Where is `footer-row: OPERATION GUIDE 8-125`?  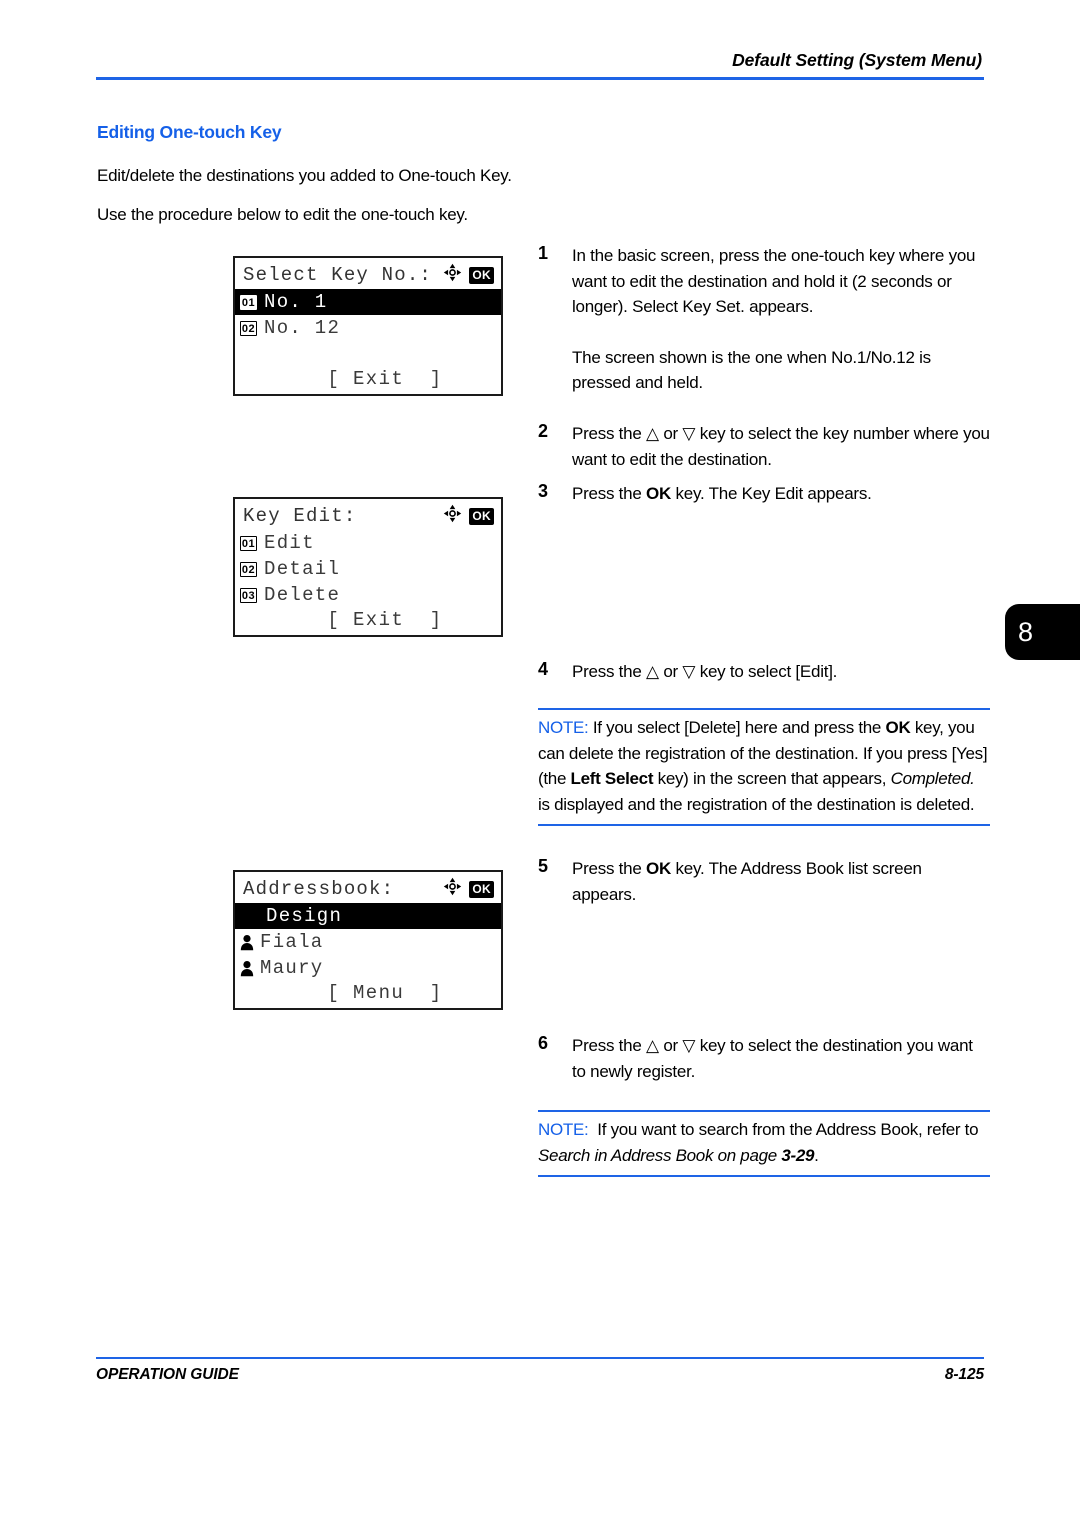 footer-row: OPERATION GUIDE 8-125 is located at coordinates (540, 1371).